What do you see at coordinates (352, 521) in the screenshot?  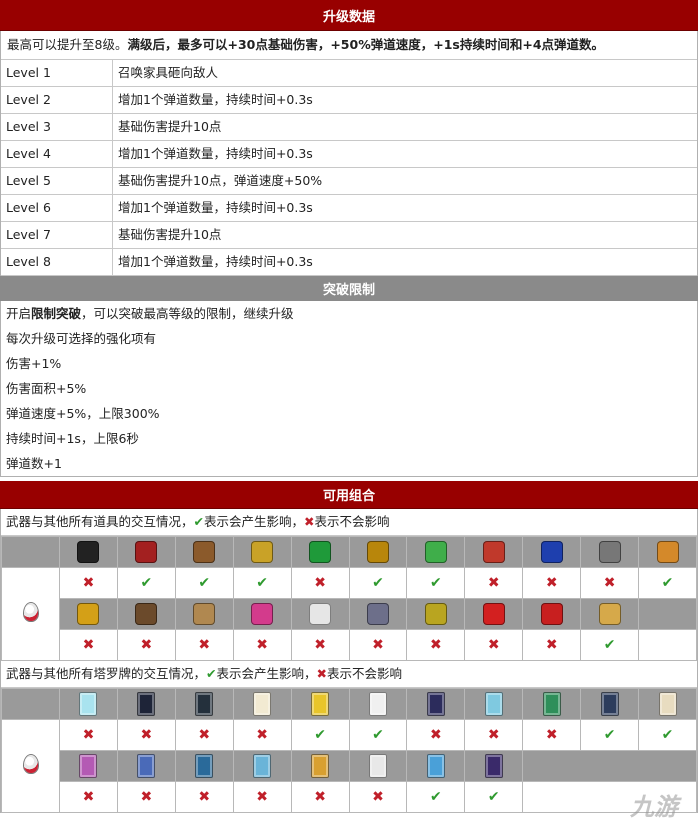 I see `cross-legend: 表示不会影响` at bounding box center [352, 521].